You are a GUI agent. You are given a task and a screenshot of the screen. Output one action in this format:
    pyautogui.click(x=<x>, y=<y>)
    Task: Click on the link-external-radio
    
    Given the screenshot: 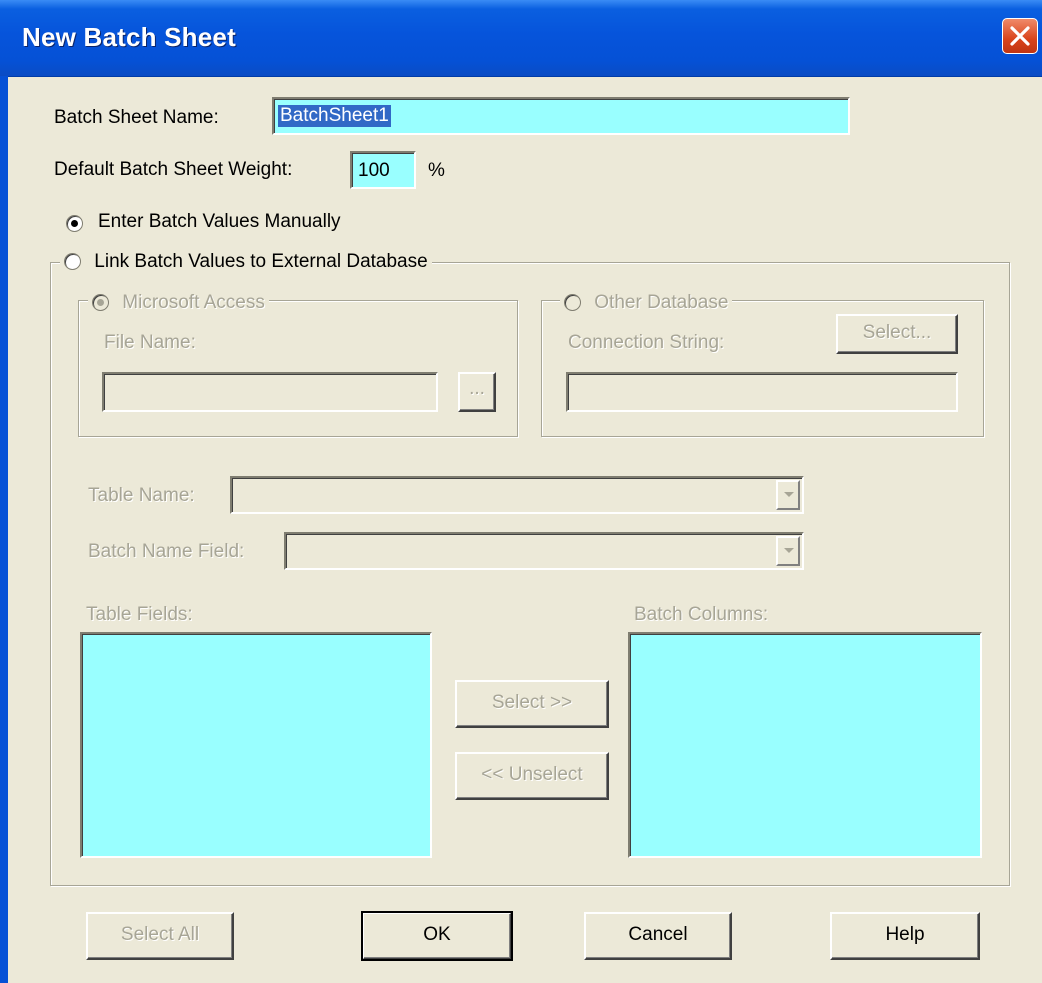 What is the action you would take?
    pyautogui.click(x=72, y=261)
    